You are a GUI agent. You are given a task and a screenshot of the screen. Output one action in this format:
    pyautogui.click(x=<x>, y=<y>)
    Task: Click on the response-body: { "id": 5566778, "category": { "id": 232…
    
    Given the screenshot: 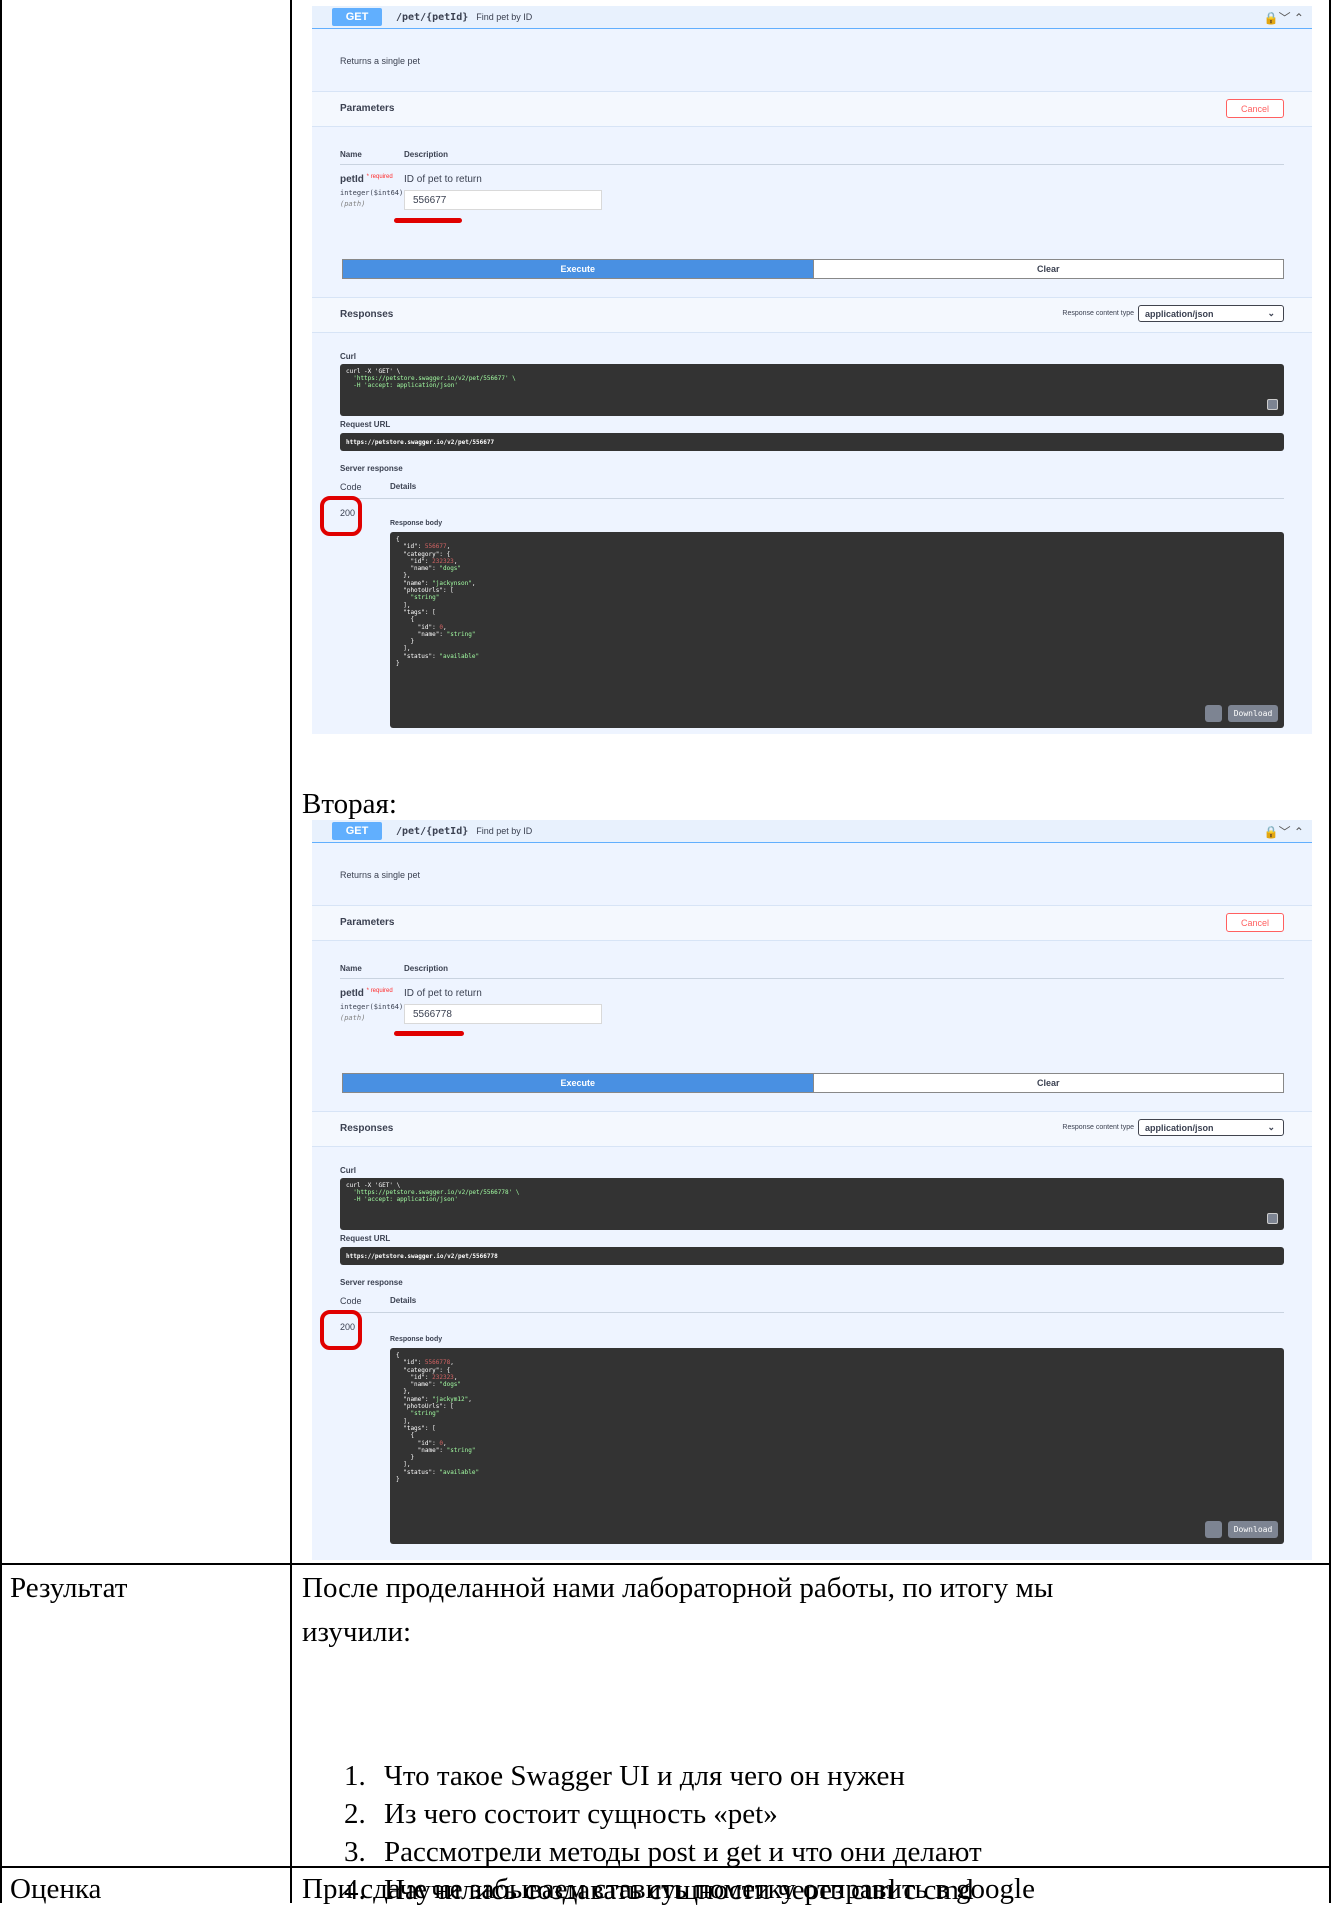 What is the action you would take?
    pyautogui.click(x=837, y=1446)
    